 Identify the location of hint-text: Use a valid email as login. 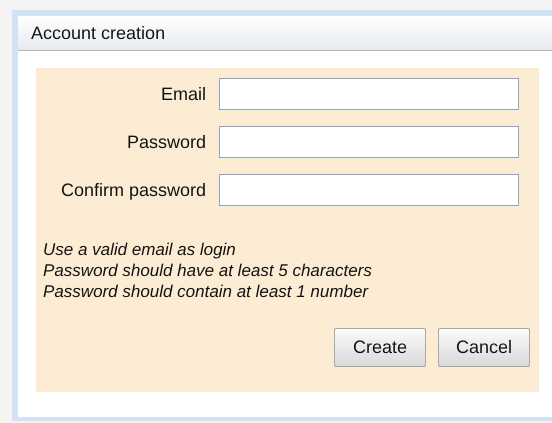
(140, 249).